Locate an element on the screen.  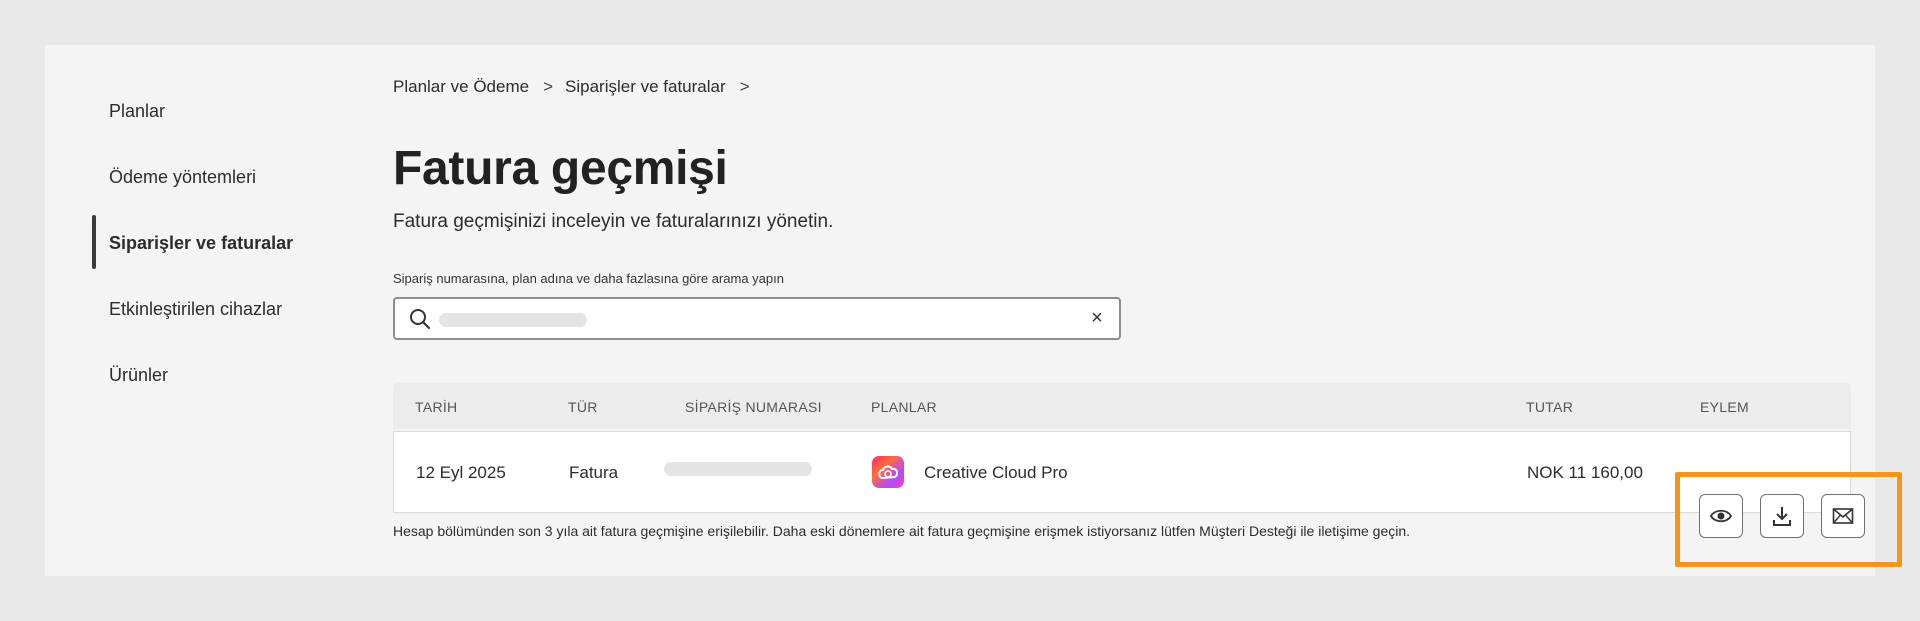
view-invoice-button is located at coordinates (1721, 516).